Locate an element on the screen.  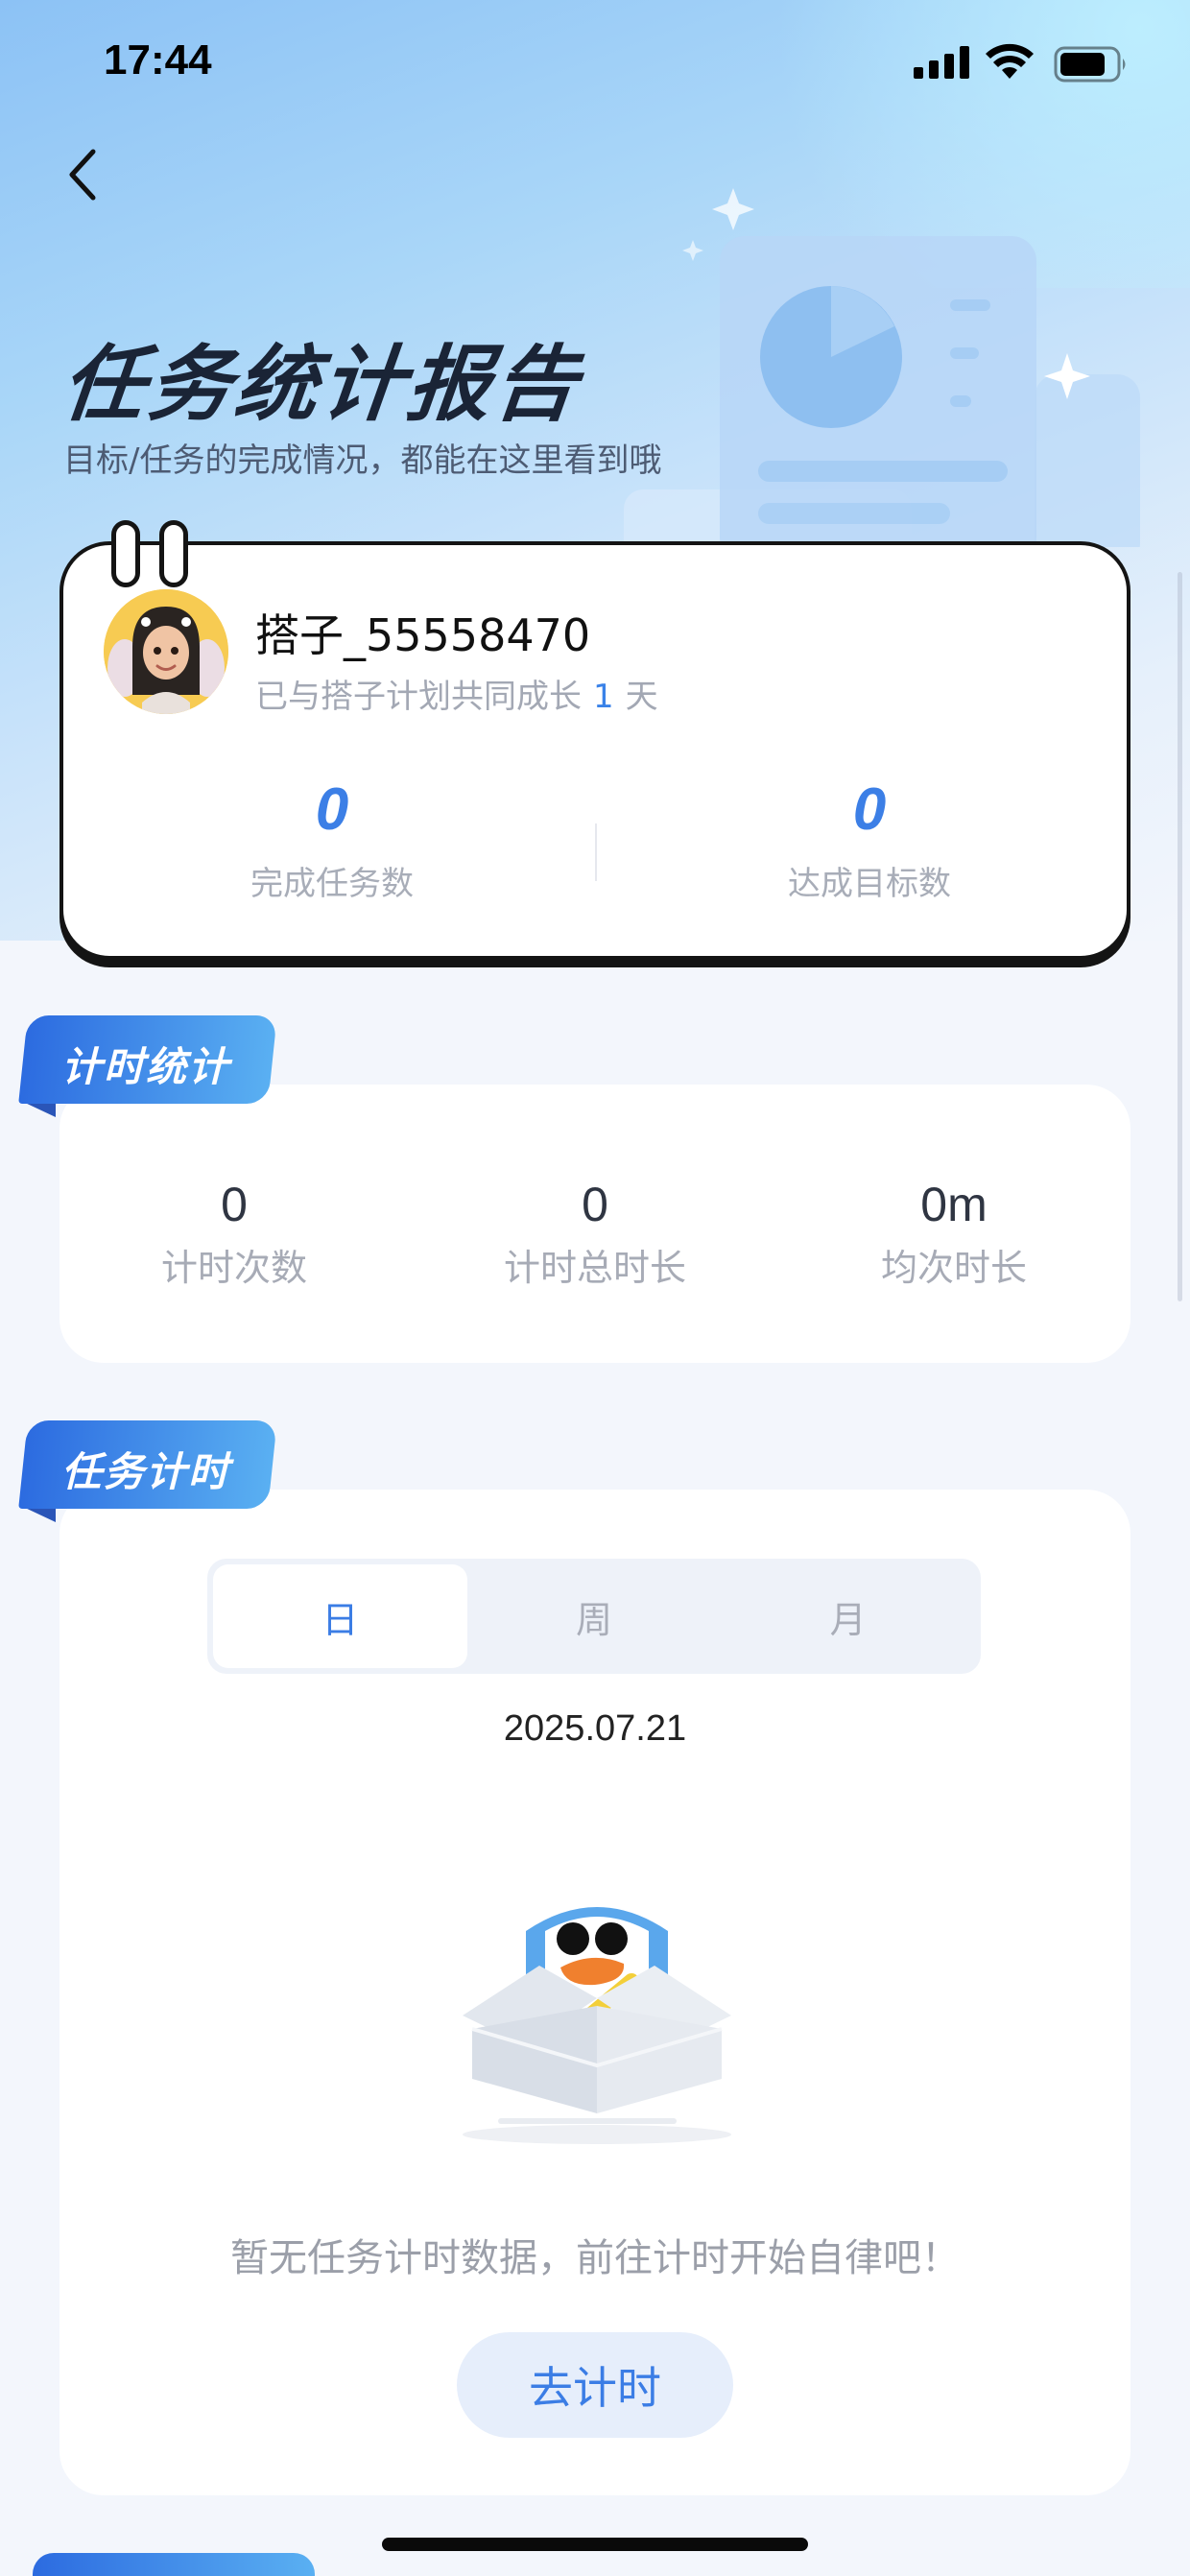
task-timing-title: 任务计时 is located at coordinates (146, 1471).